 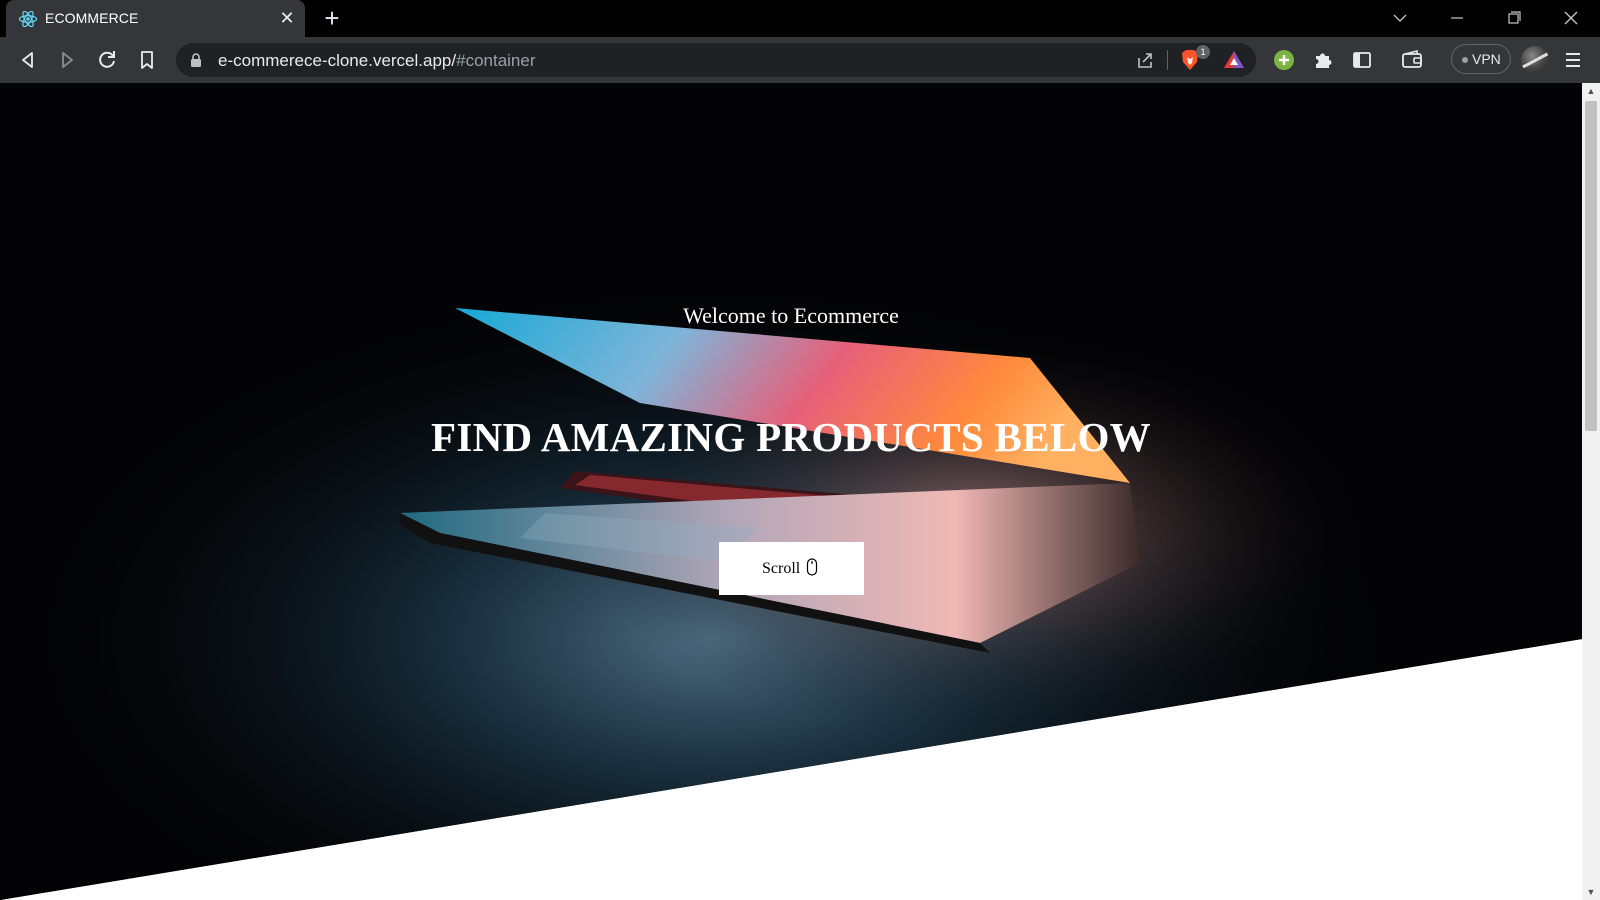 What do you see at coordinates (1203, 52) in the screenshot?
I see `shields-count-badge: 1` at bounding box center [1203, 52].